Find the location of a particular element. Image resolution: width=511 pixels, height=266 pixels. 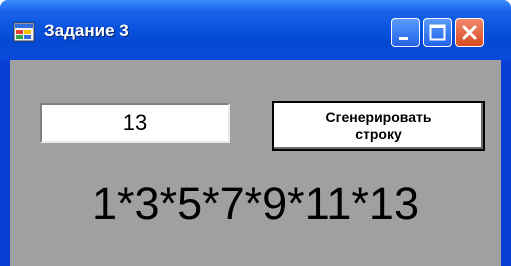

close-icon is located at coordinates (469, 32).